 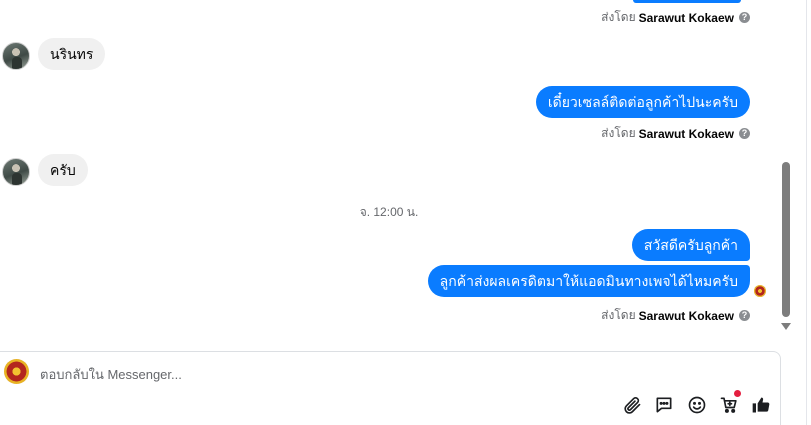 What do you see at coordinates (697, 405) in the screenshot?
I see `smiley-icon` at bounding box center [697, 405].